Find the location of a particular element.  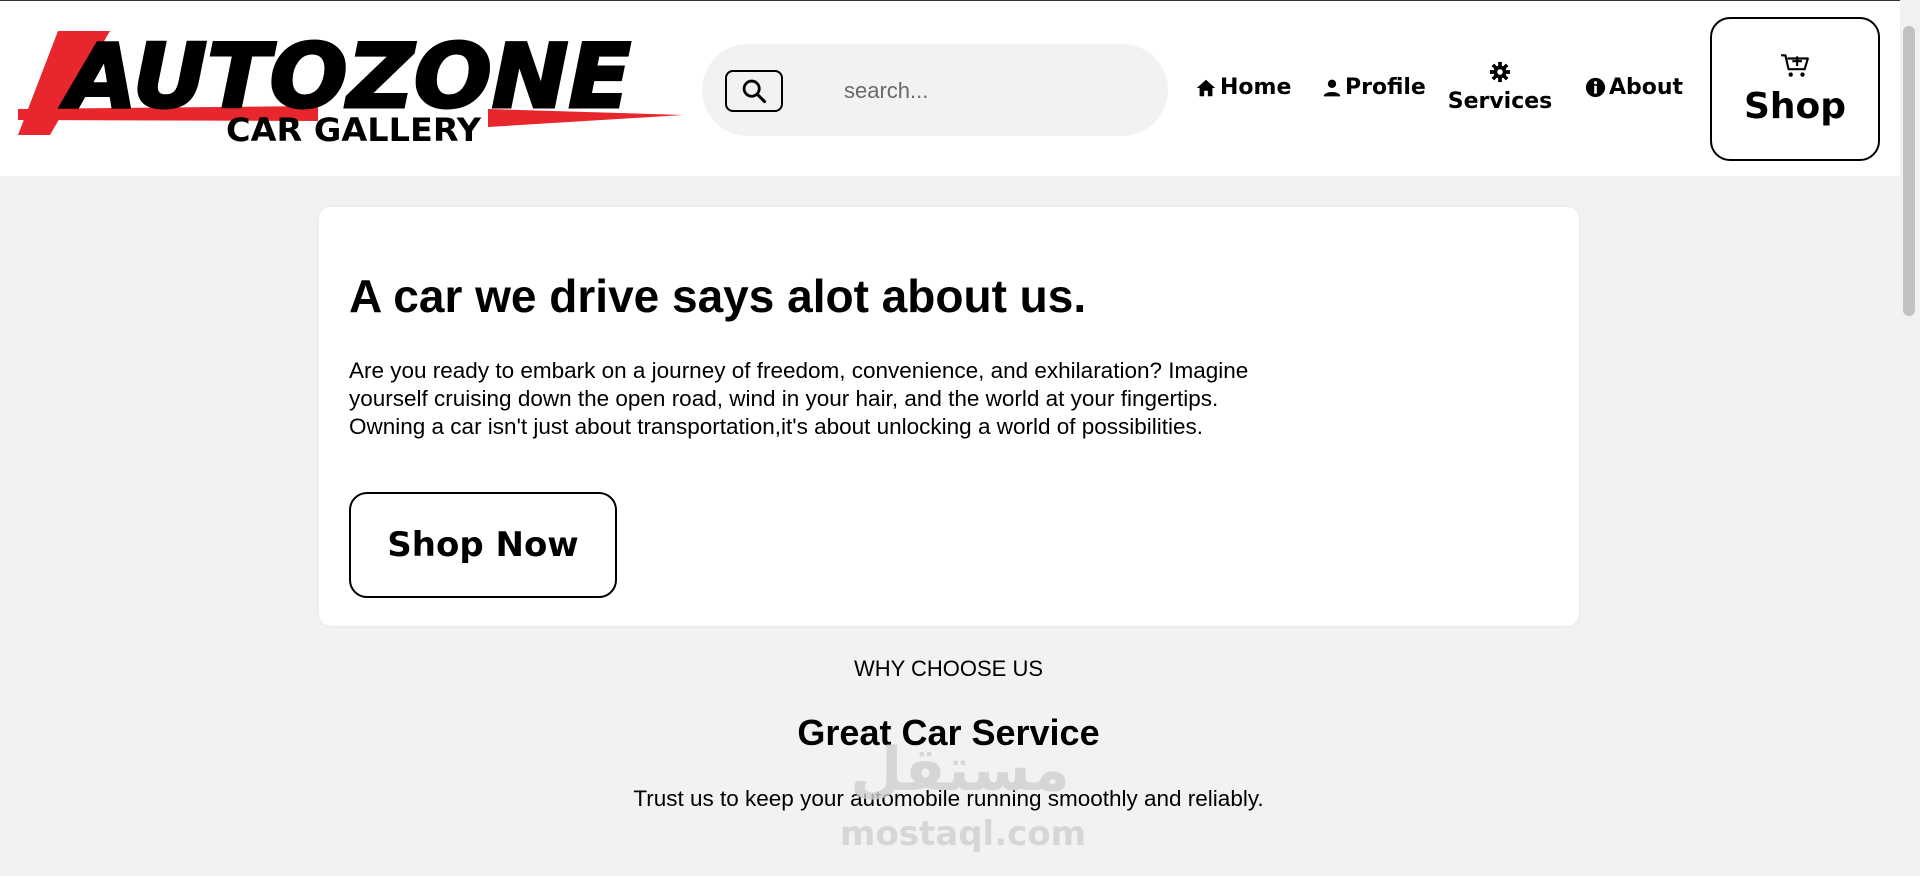

vertical-scrollbar-thumb is located at coordinates (1909, 171).